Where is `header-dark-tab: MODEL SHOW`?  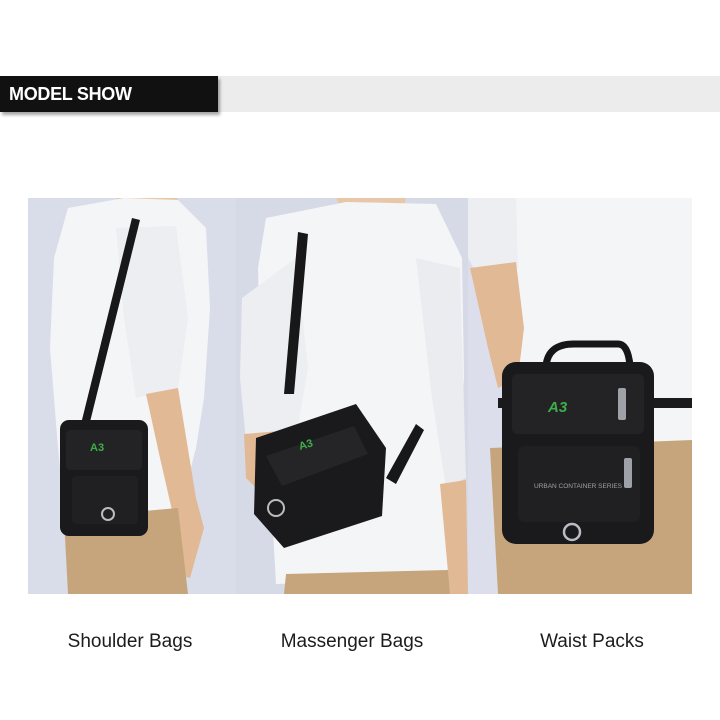
header-dark-tab: MODEL SHOW is located at coordinates (109, 94).